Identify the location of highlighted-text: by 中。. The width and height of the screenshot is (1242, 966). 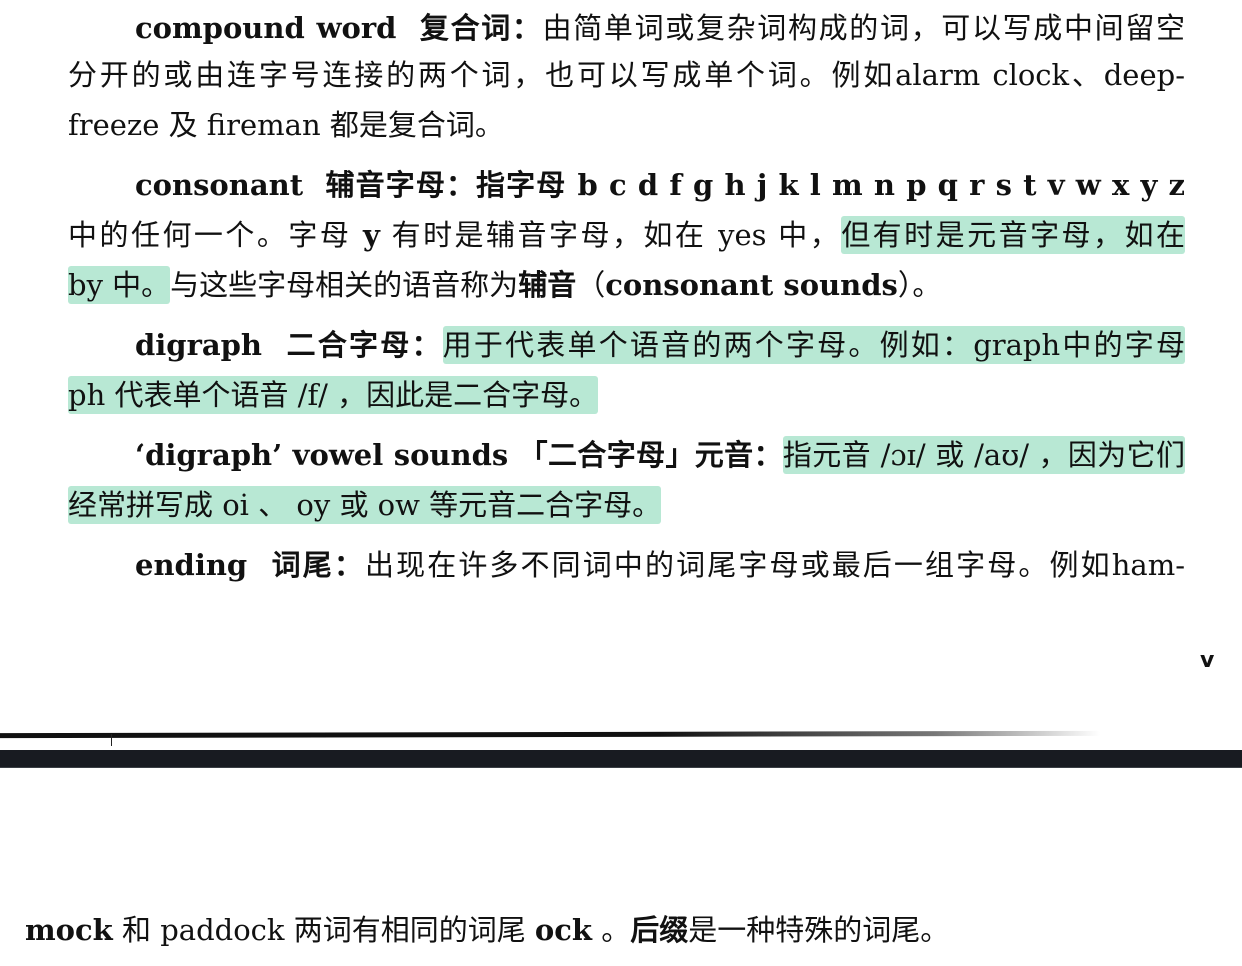
(119, 285).